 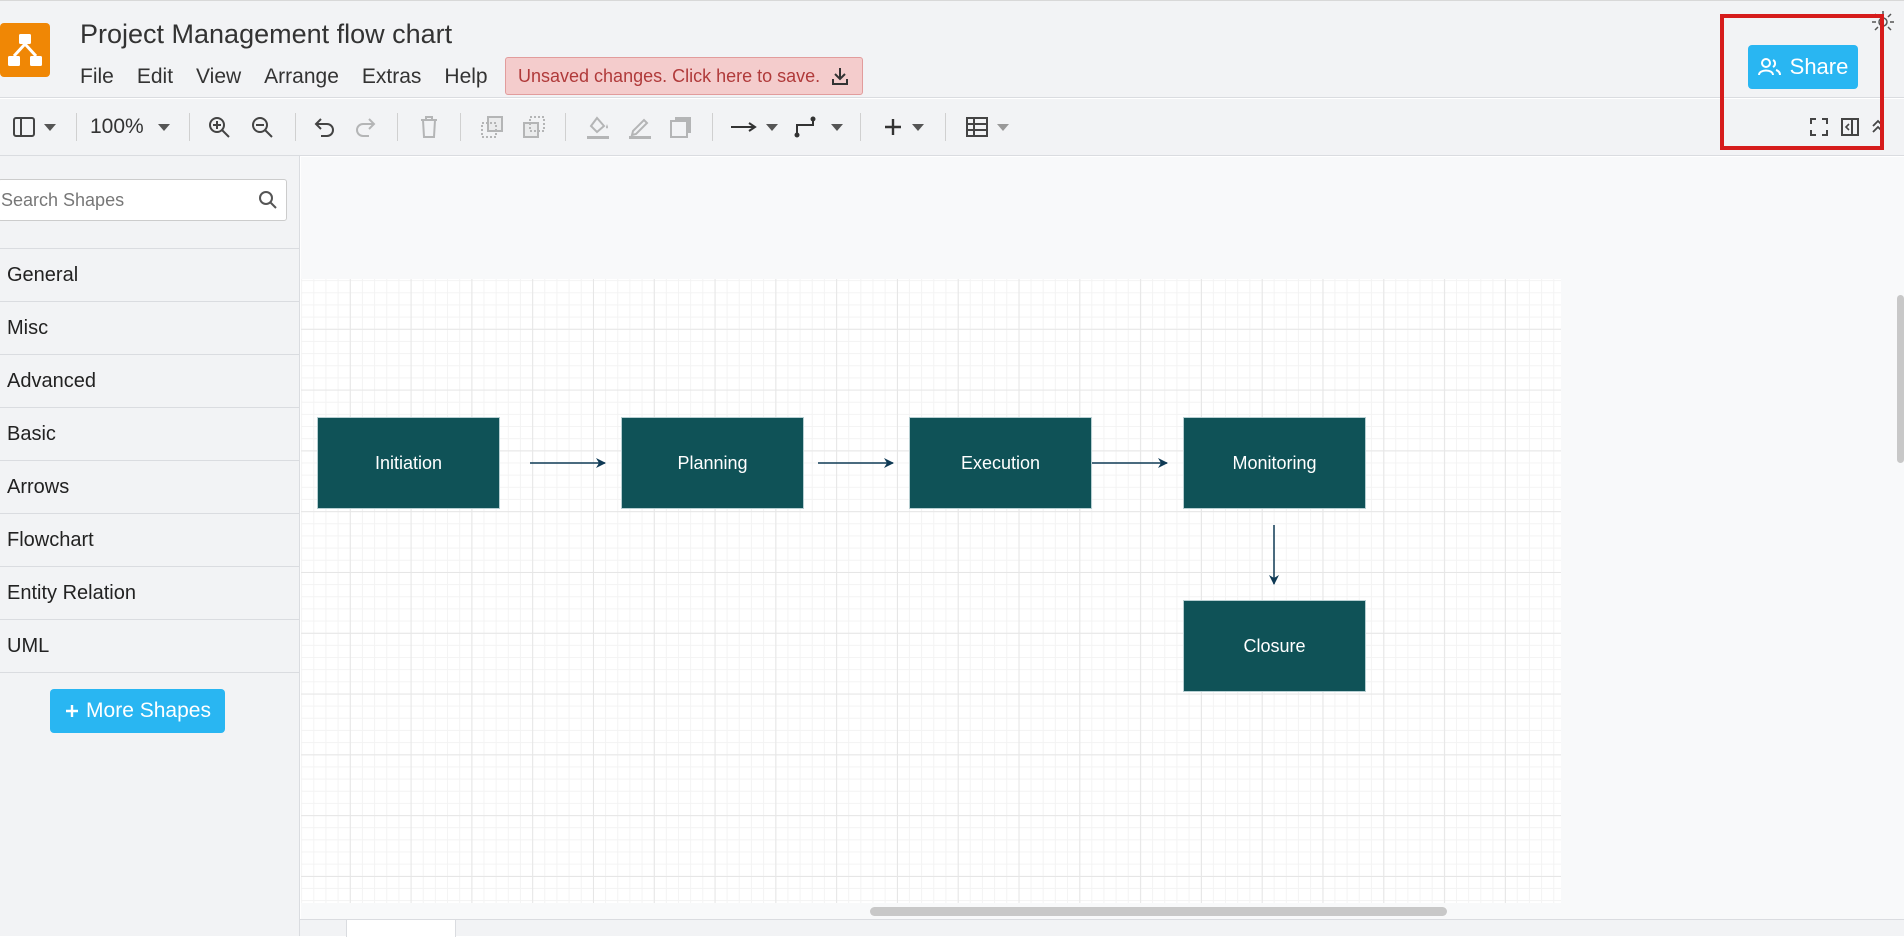 I want to click on to-back-button, so click(x=534, y=127).